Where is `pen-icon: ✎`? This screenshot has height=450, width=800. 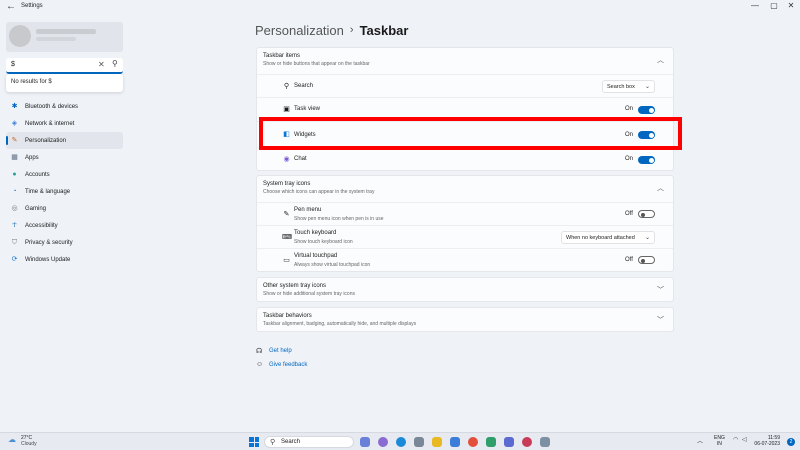
pen-icon: ✎ is located at coordinates (286, 214).